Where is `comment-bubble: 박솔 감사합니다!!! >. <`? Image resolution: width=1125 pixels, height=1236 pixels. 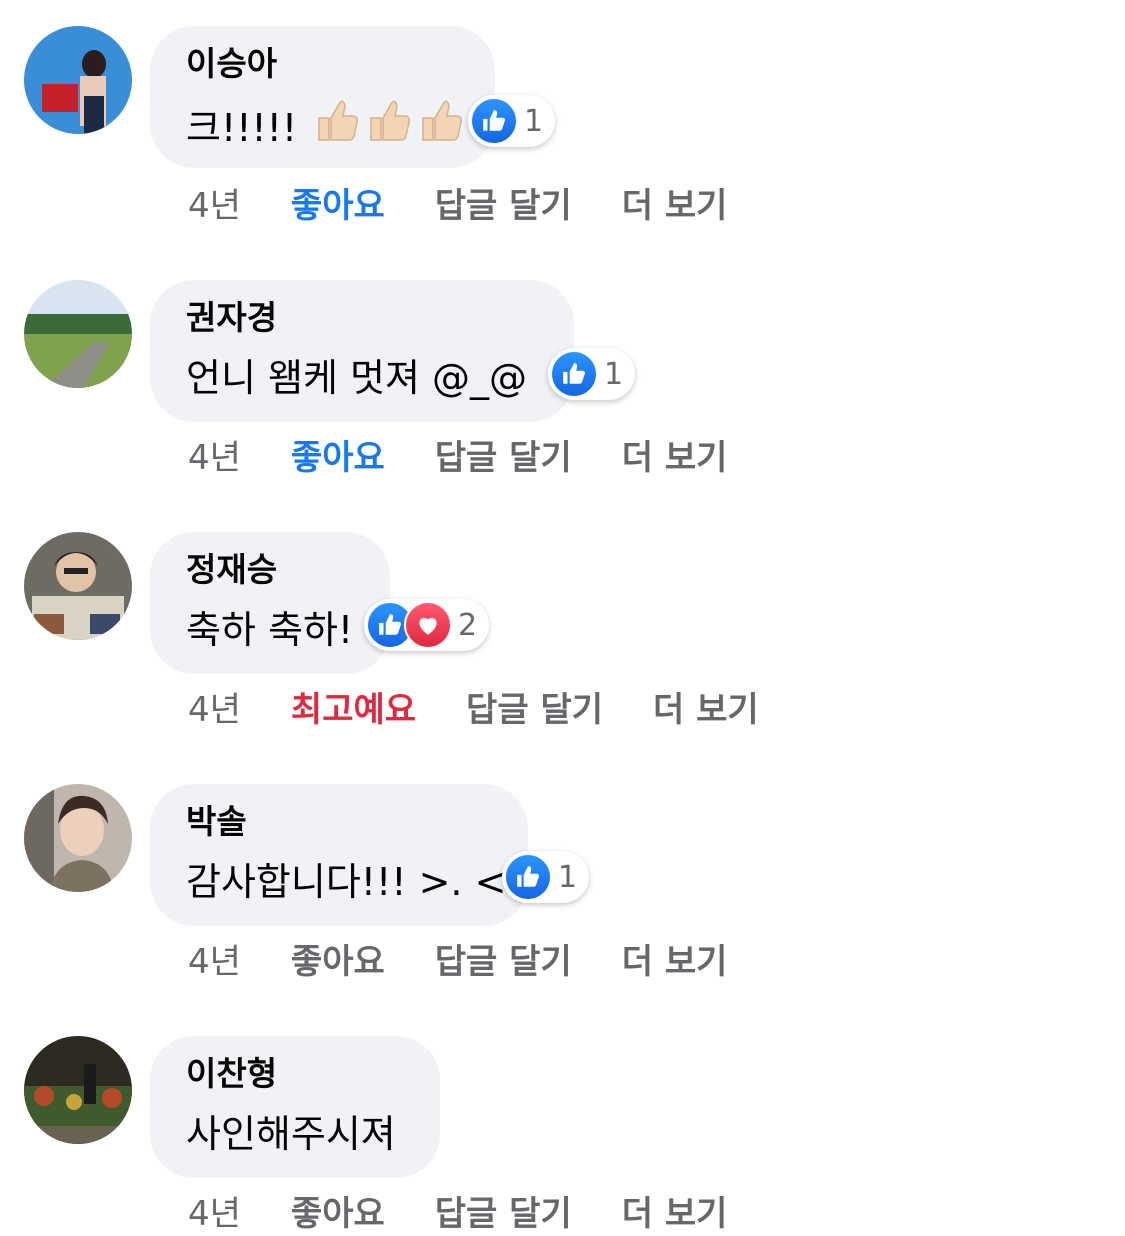
comment-bubble: 박솔 감사합니다!!! >. < is located at coordinates (339, 855).